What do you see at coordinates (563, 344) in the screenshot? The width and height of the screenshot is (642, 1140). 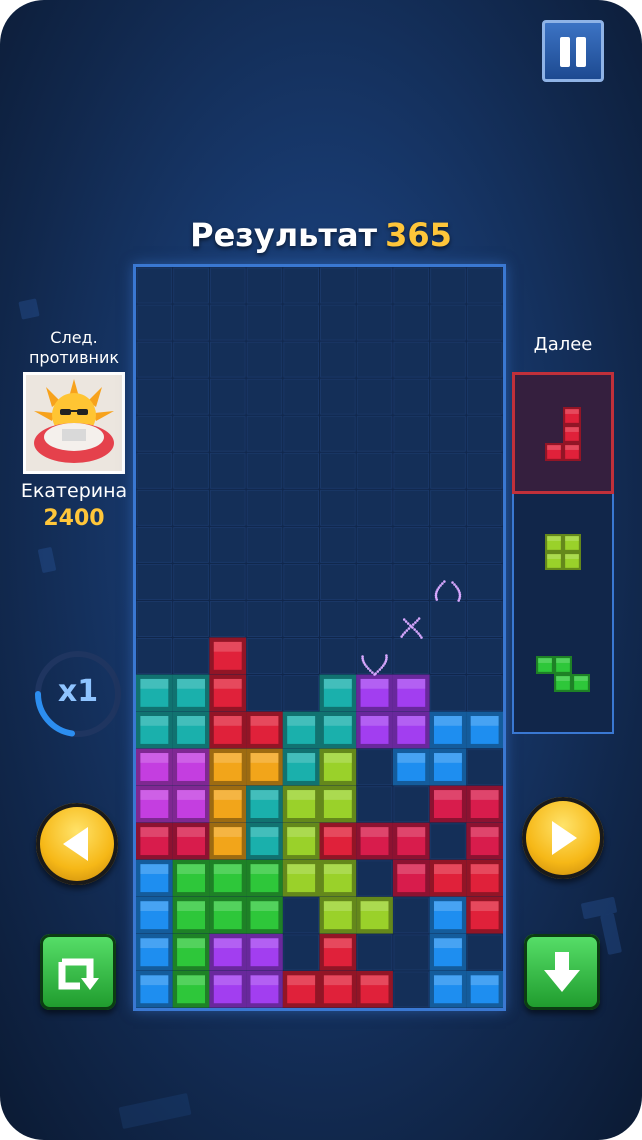 I see `next-label: Далее` at bounding box center [563, 344].